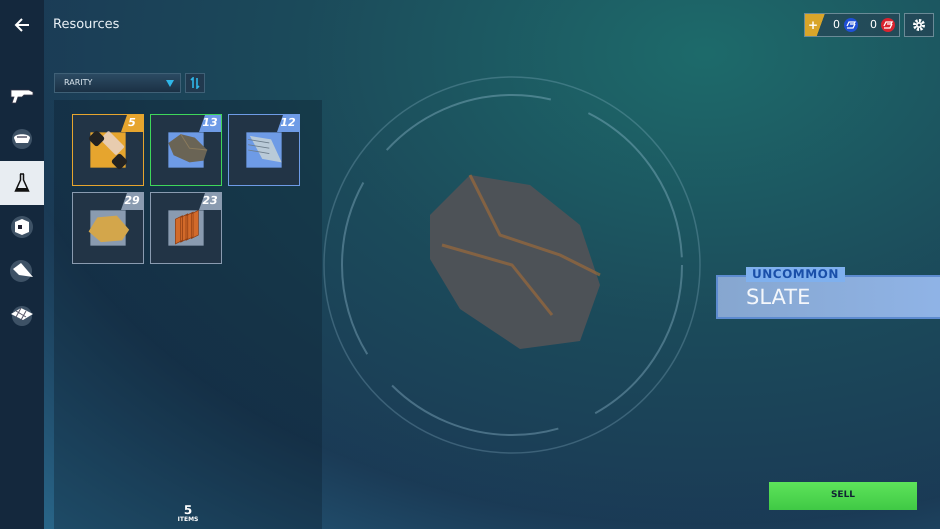  Describe the element at coordinates (186, 150) in the screenshot. I see `inventory-slot: 13` at that location.